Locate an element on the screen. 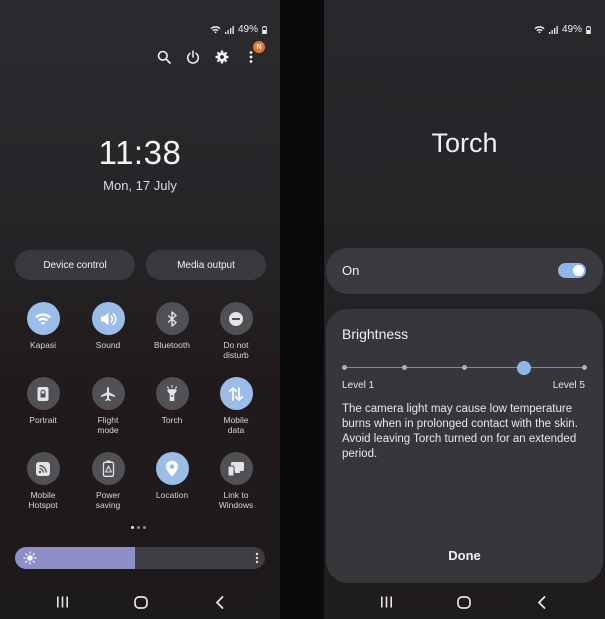 Image resolution: width=605 pixels, height=619 pixels. tile-label: Power saving is located at coordinates (108, 500).